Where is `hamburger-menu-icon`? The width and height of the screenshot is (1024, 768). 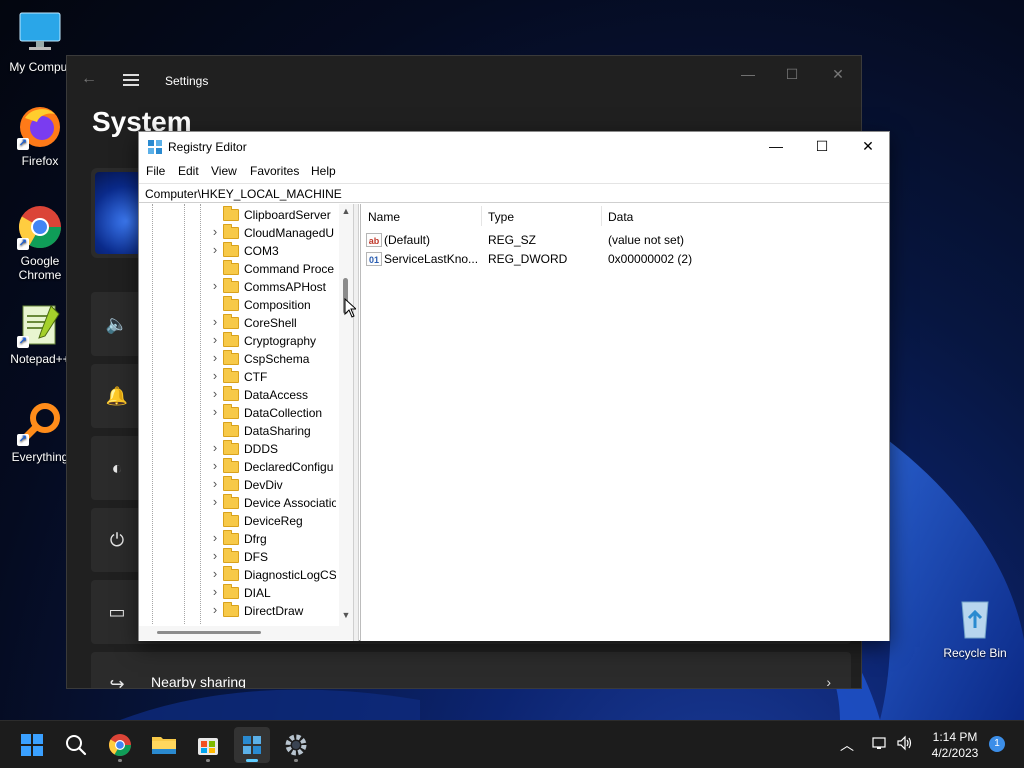 hamburger-menu-icon is located at coordinates (131, 80).